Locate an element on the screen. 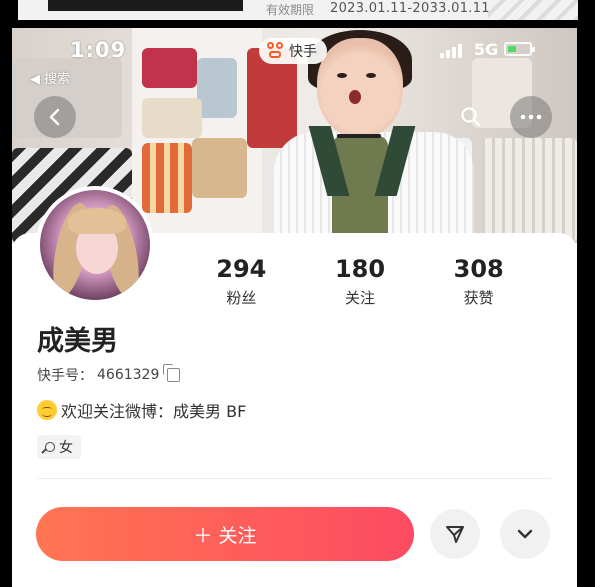 The width and height of the screenshot is (595, 587). network-type: 5G is located at coordinates (486, 49).